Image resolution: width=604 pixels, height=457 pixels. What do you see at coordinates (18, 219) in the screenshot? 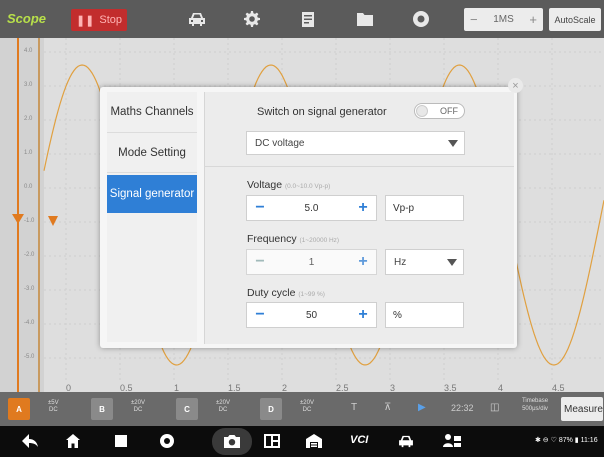
I see `channel-a-marker-icon` at bounding box center [18, 219].